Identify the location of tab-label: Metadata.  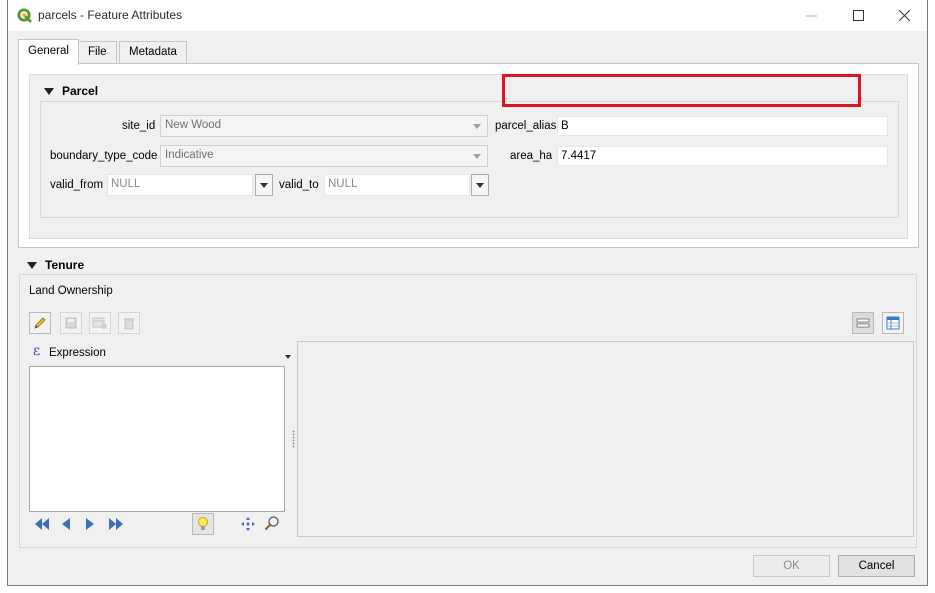
(153, 52).